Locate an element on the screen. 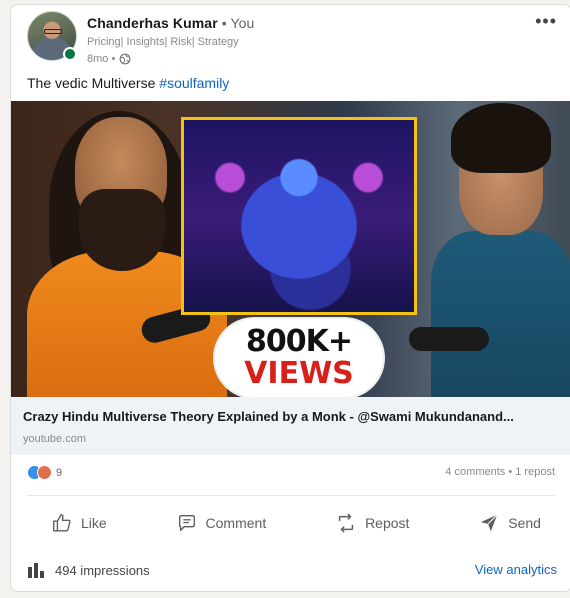 This screenshot has height=598, width=570. repost-icon is located at coordinates (346, 523).